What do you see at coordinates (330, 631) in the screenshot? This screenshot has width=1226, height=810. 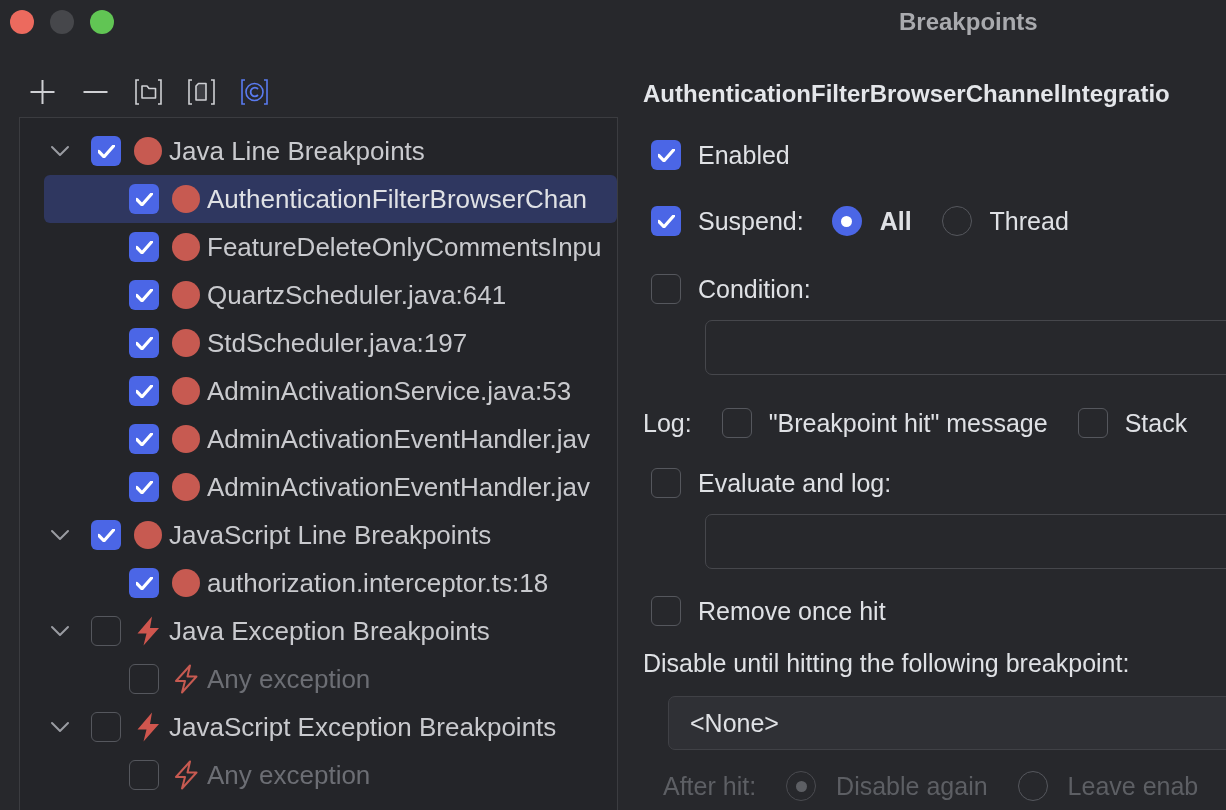 I see `tree-row: Java Exception Breakpoints` at bounding box center [330, 631].